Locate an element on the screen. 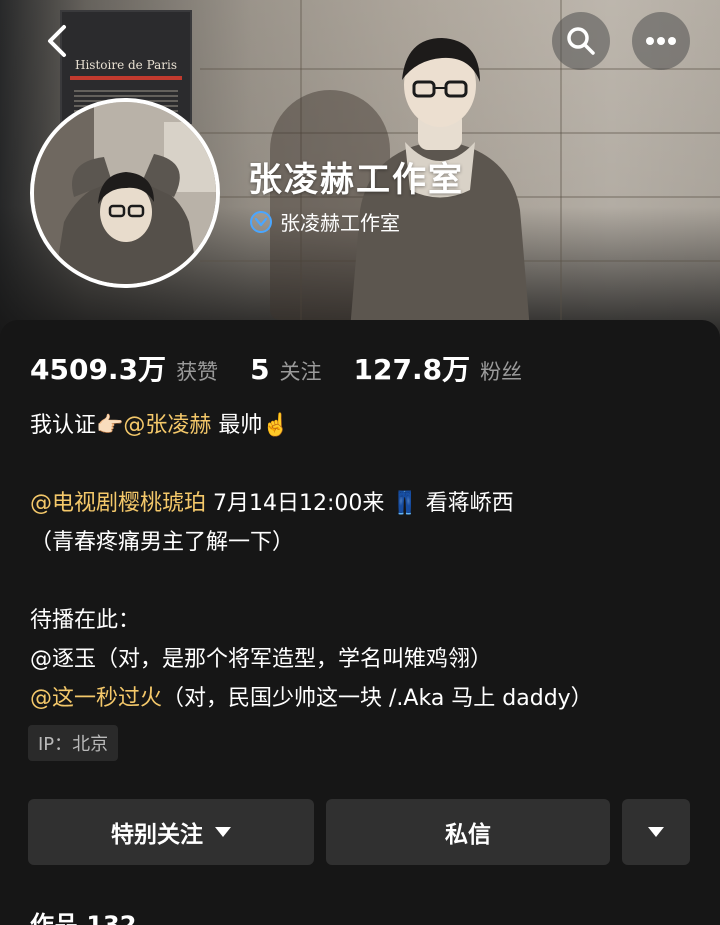 This screenshot has height=925, width=720. bio-line-3: （青春疼痛男主了解一下） is located at coordinates (162, 542).